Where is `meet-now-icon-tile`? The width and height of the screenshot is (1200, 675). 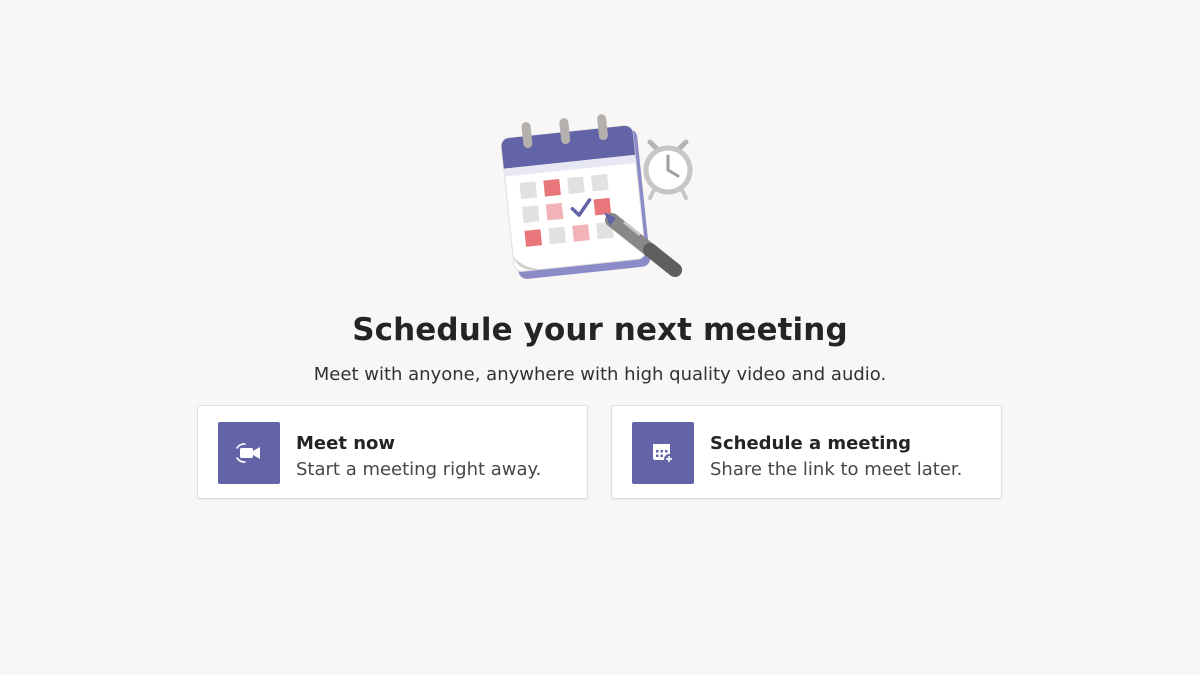 meet-now-icon-tile is located at coordinates (249, 453).